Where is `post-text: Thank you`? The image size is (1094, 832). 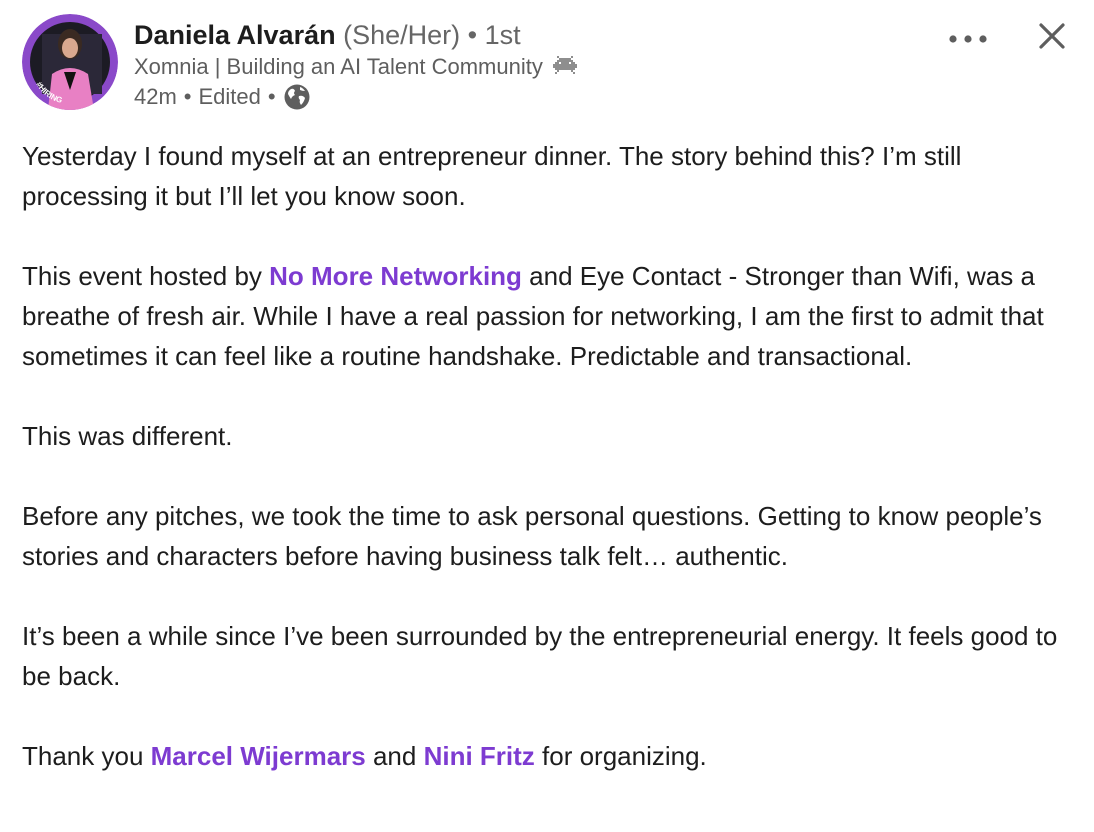
post-text: Thank you is located at coordinates (86, 756).